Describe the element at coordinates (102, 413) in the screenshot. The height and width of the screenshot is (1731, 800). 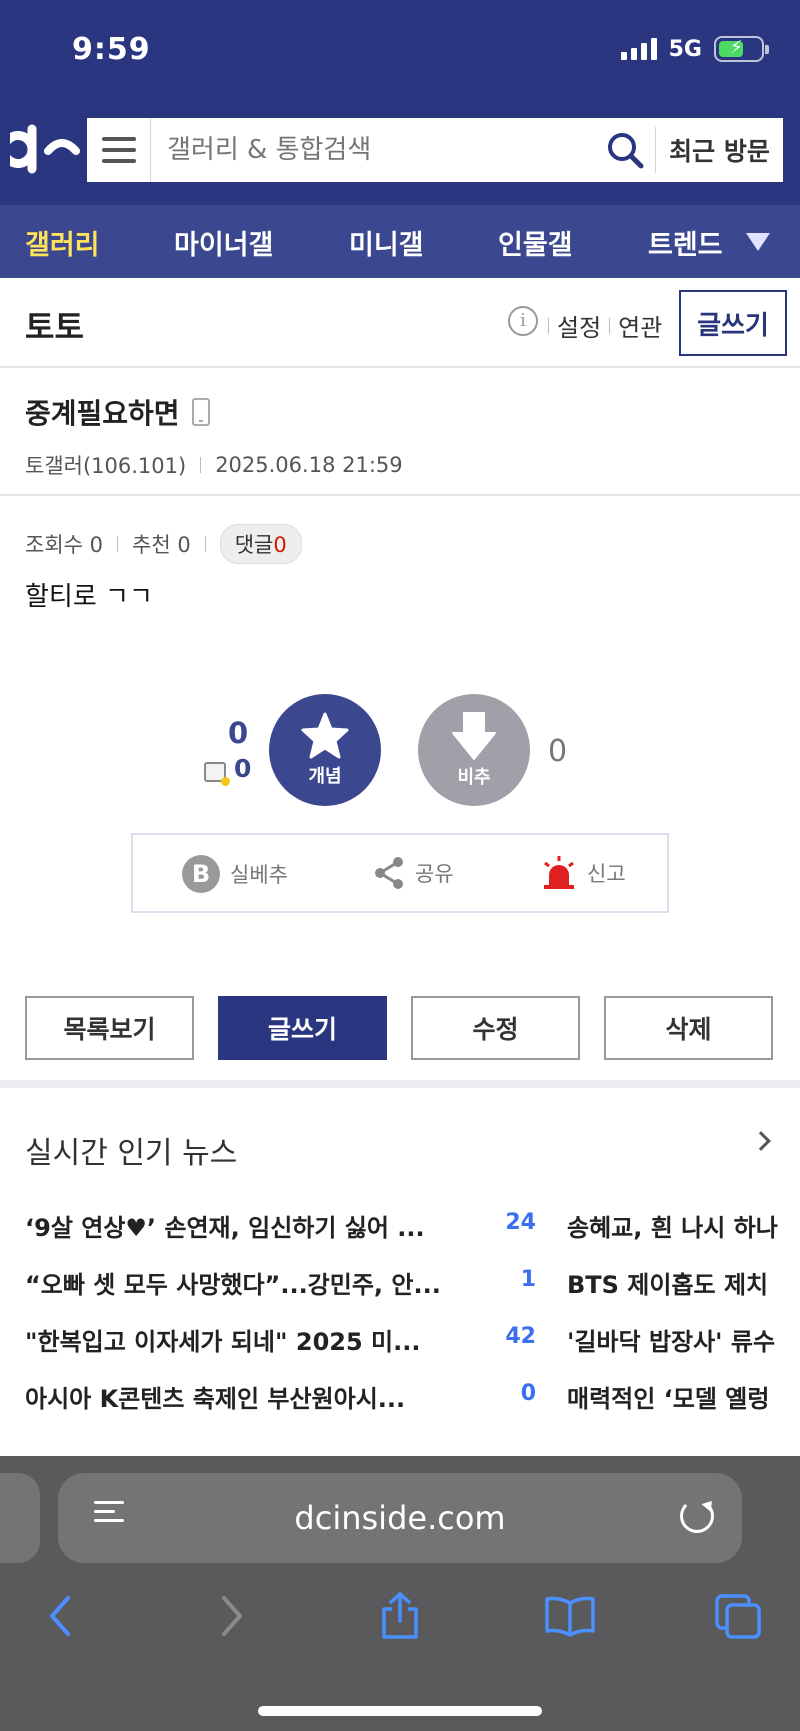
I see `post-title-text: 중계필요하면` at that location.